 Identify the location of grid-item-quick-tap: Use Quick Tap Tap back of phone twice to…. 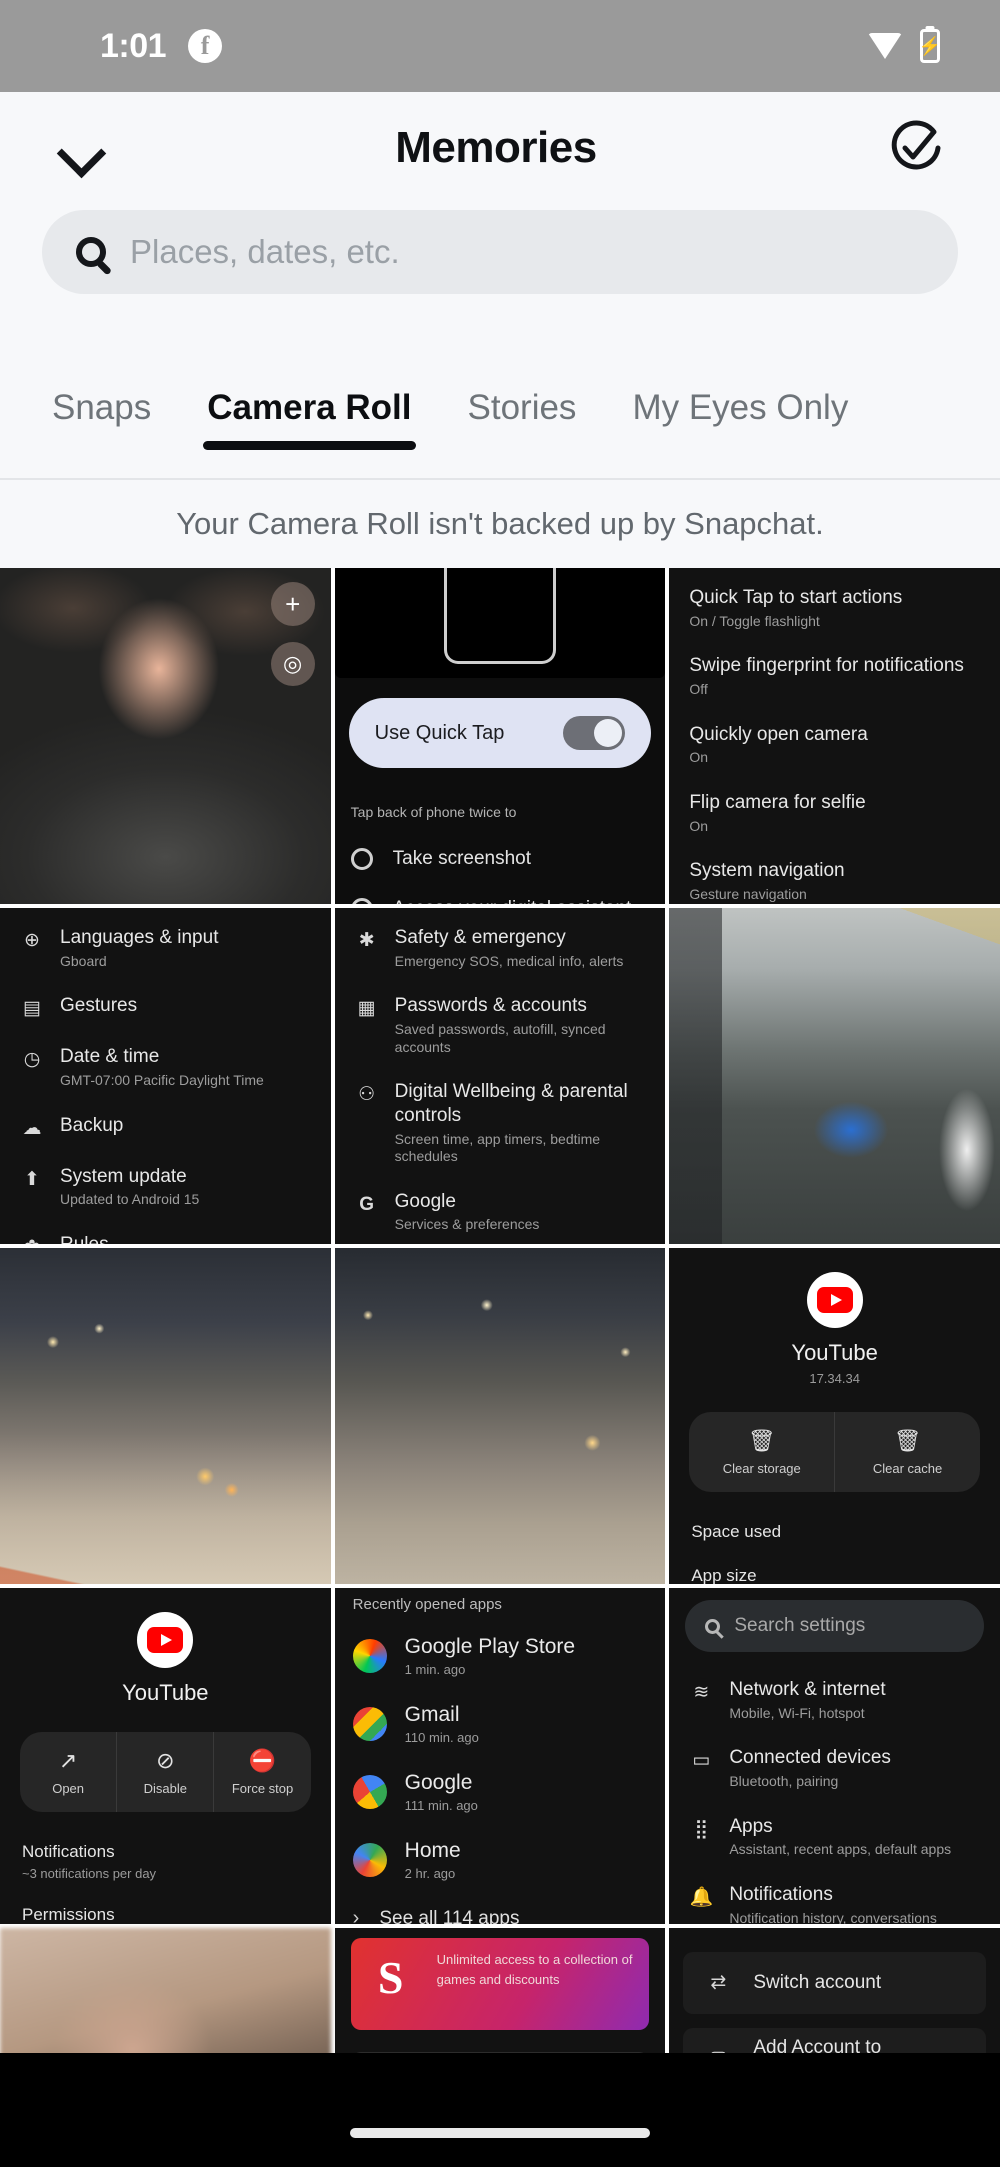
(500, 736).